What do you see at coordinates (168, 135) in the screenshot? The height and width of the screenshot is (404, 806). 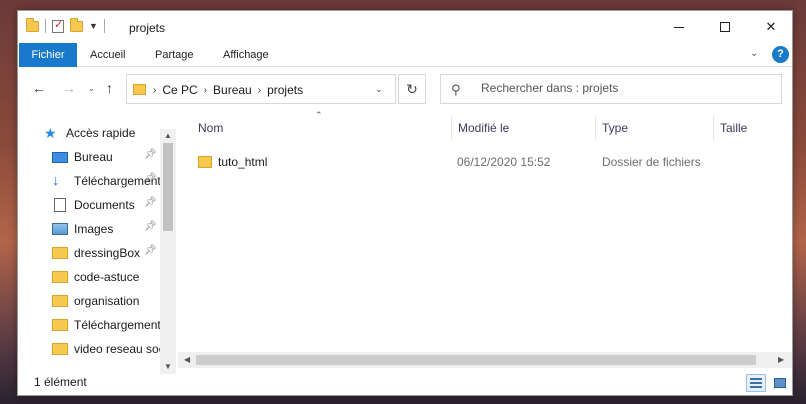 I see `scroll-up-icon: ▲` at bounding box center [168, 135].